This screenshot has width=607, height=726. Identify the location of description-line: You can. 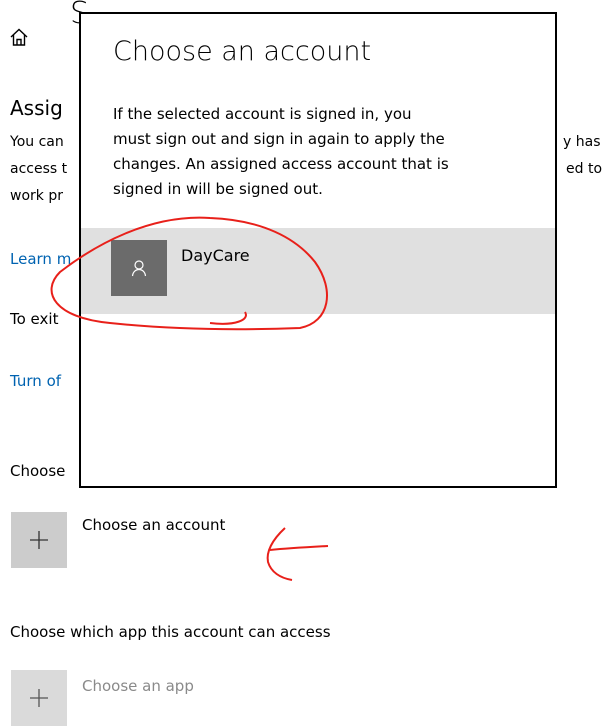
(37, 142).